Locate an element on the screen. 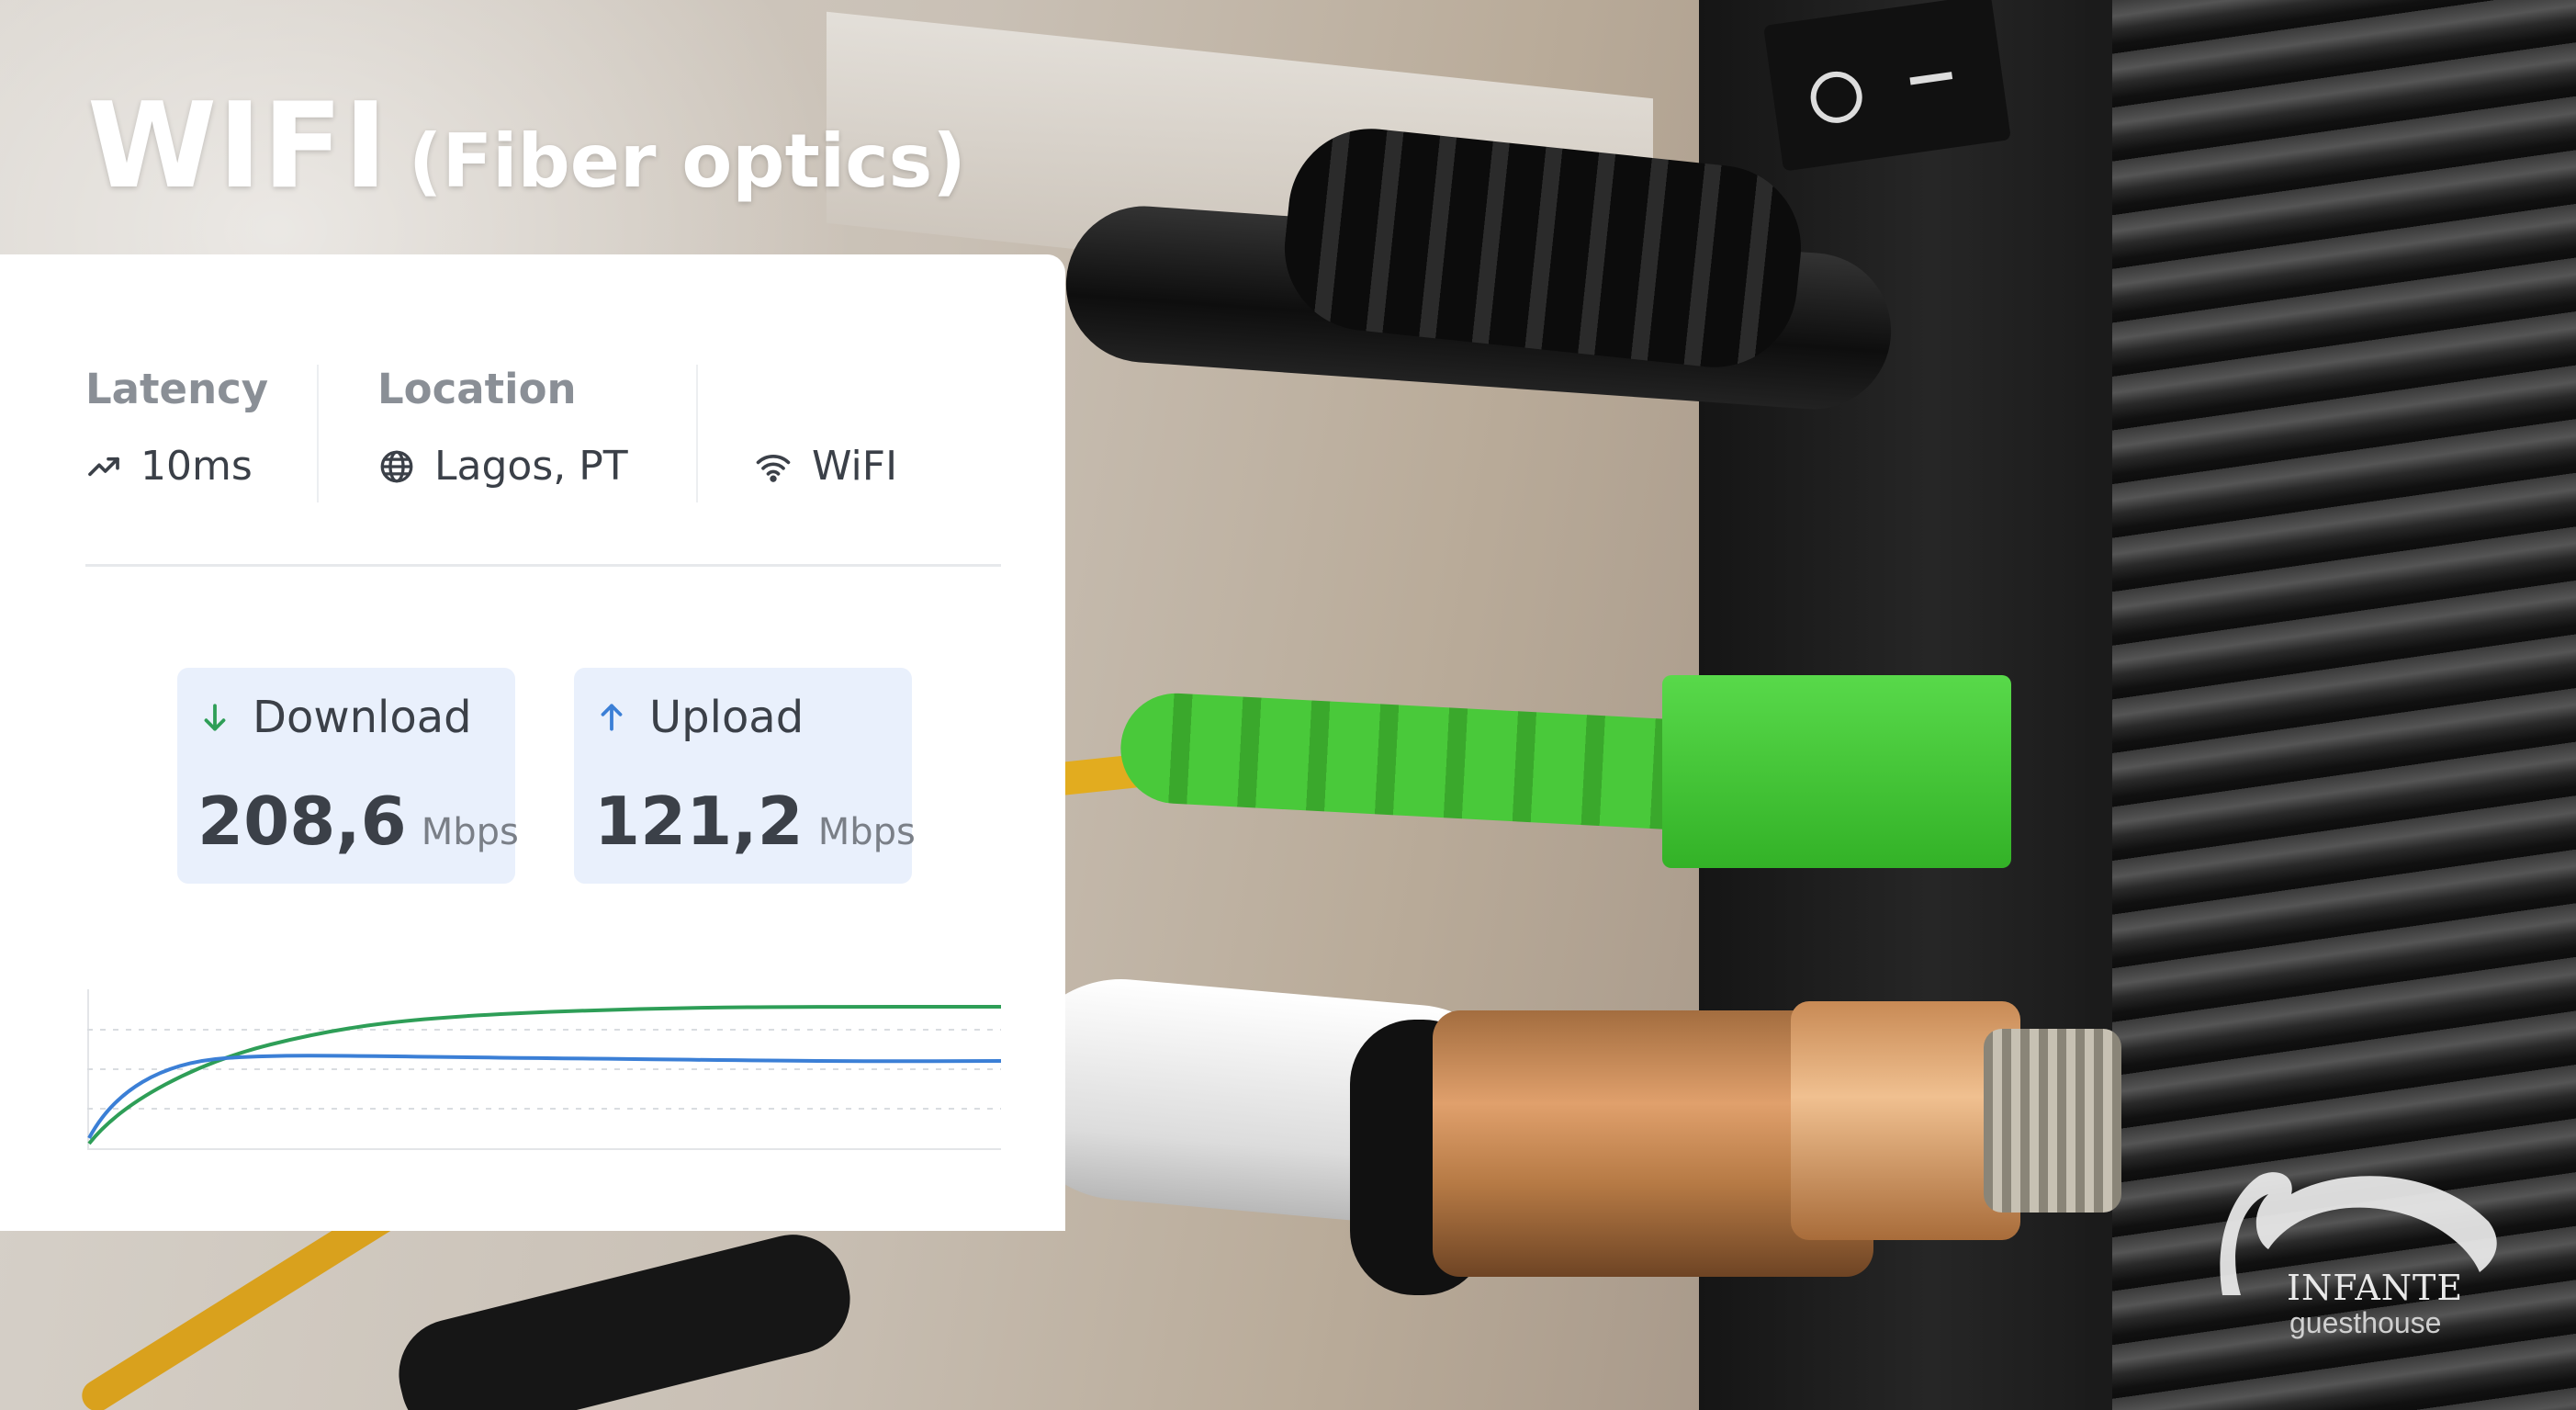 The height and width of the screenshot is (1410, 2576). upload-series-line is located at coordinates (544, 1096).